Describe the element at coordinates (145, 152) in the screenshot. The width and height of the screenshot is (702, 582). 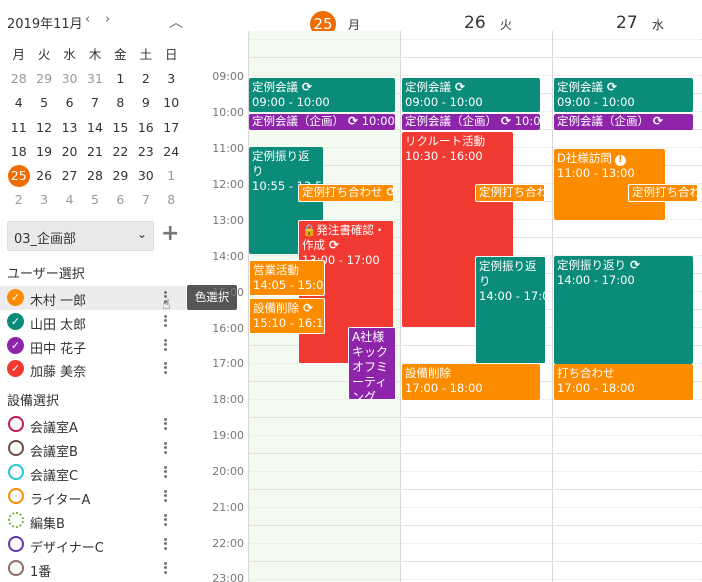
I see `day-cell: 23` at that location.